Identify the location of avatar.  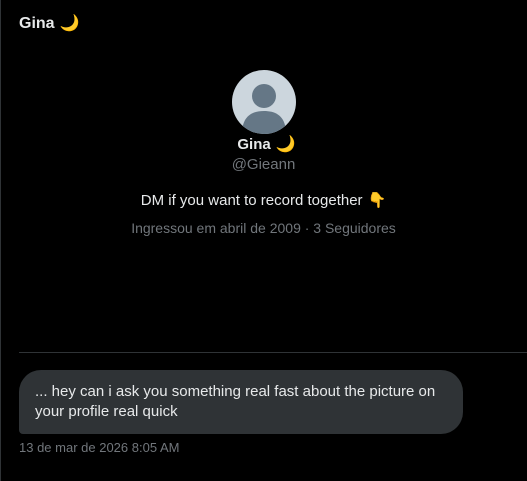
(263, 102).